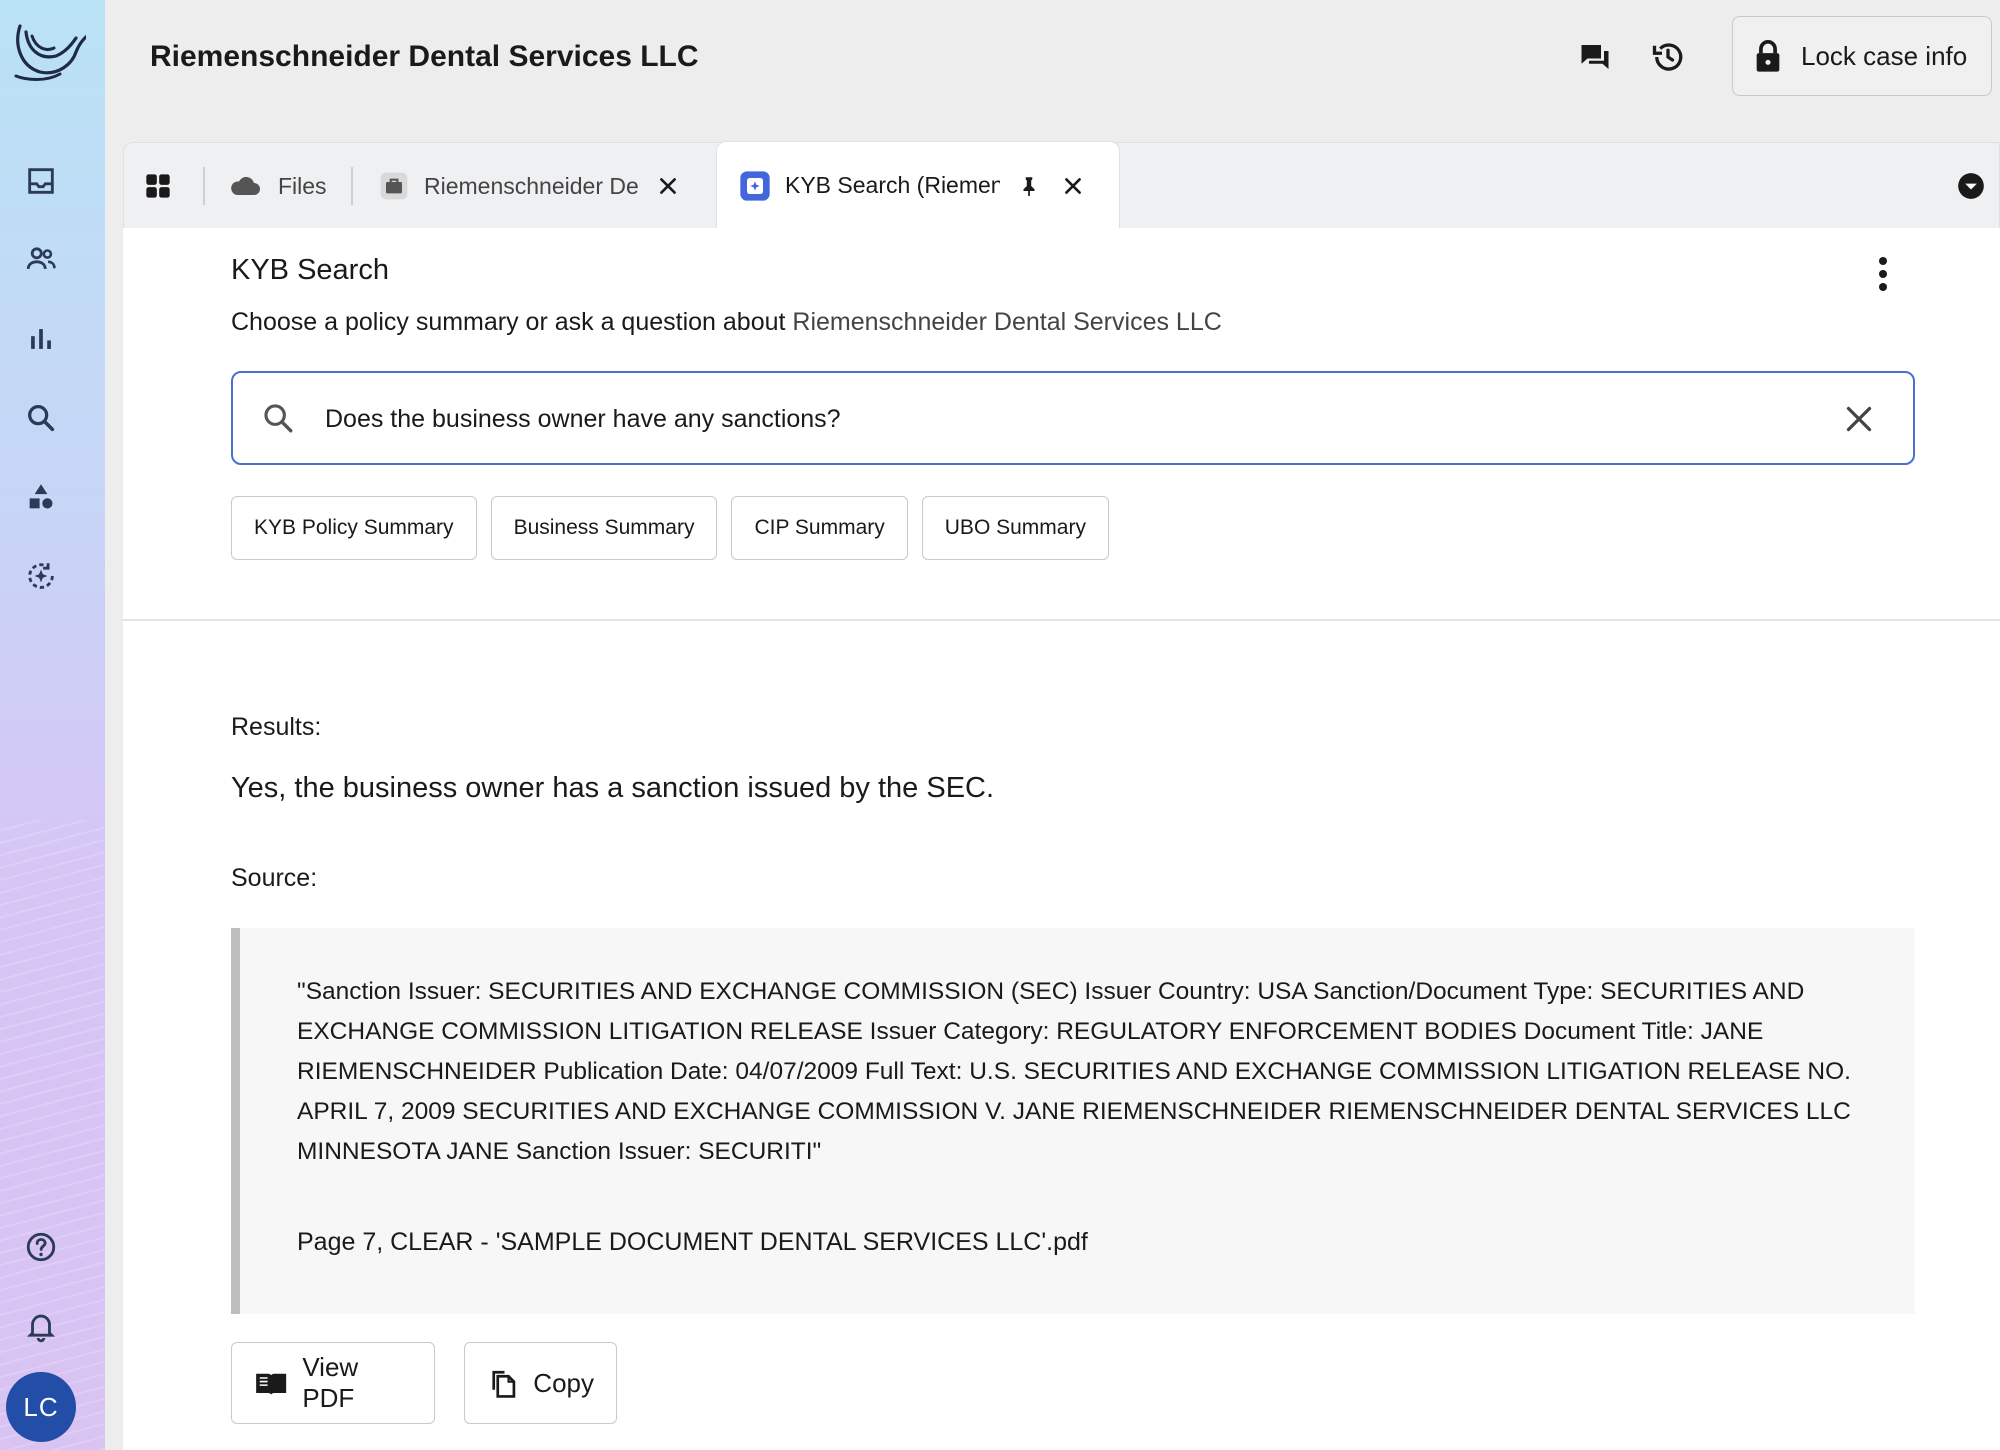 This screenshot has height=1450, width=2000. I want to click on chevron-down-circle-icon, so click(1971, 186).